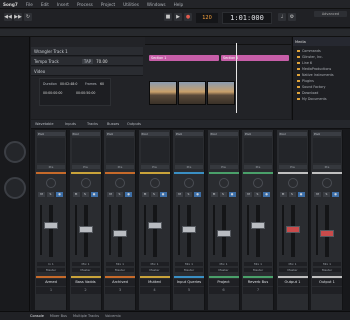  What do you see at coordinates (45, 4) in the screenshot?
I see `menu-edit: Edit` at bounding box center [45, 4].